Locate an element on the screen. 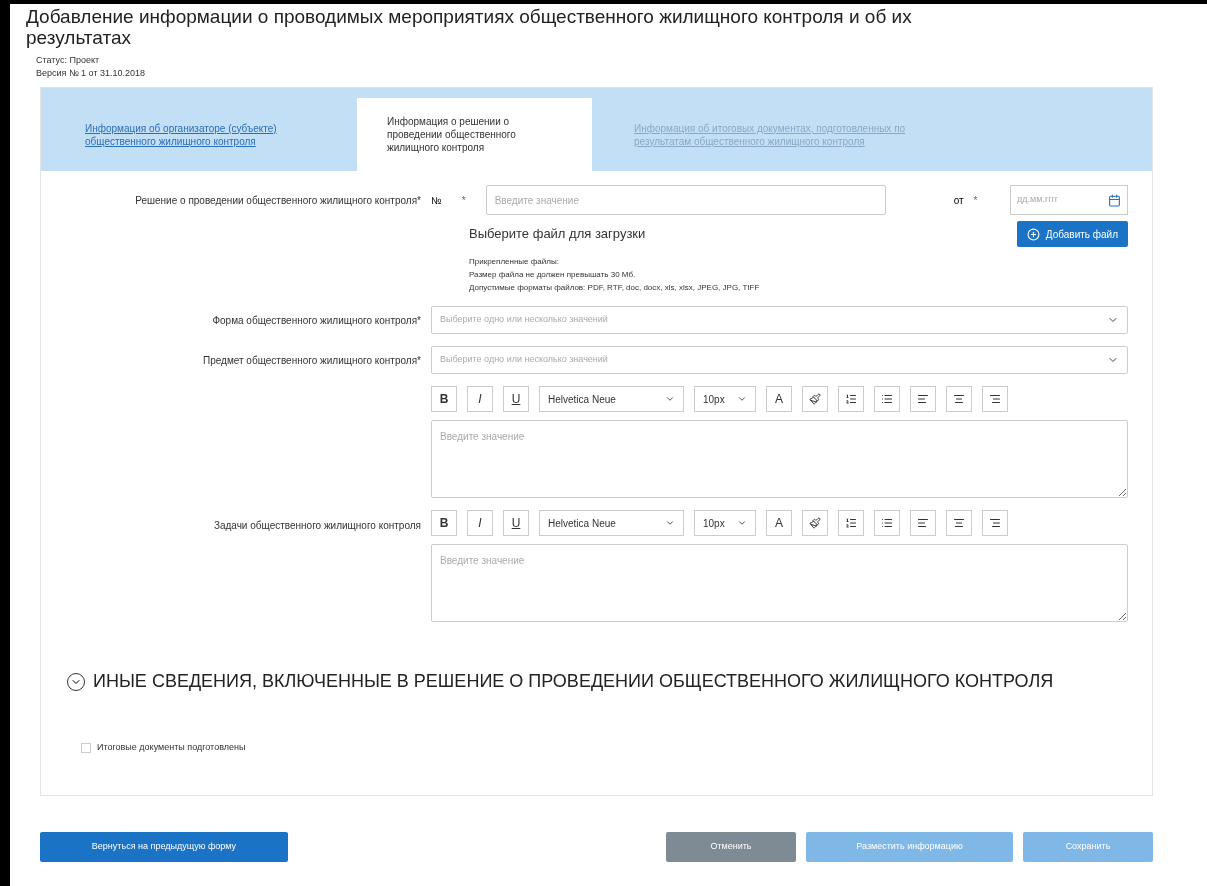 Image resolution: width=1207 pixels, height=886 pixels. number-label: № is located at coordinates (436, 200).